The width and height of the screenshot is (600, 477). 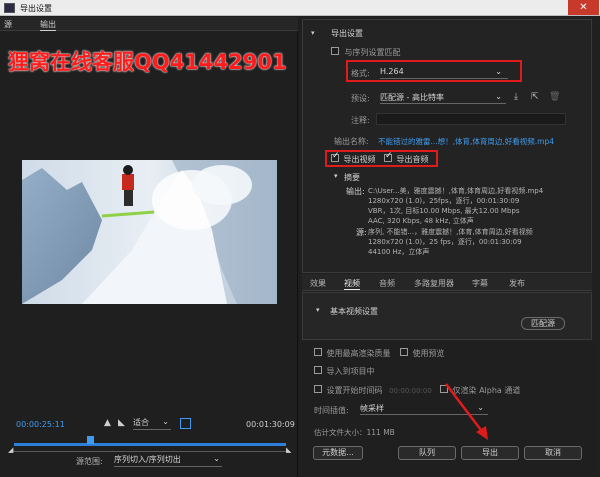 I want to click on match-sequence-row: 与序列设置匹配, so click(x=366, y=52).